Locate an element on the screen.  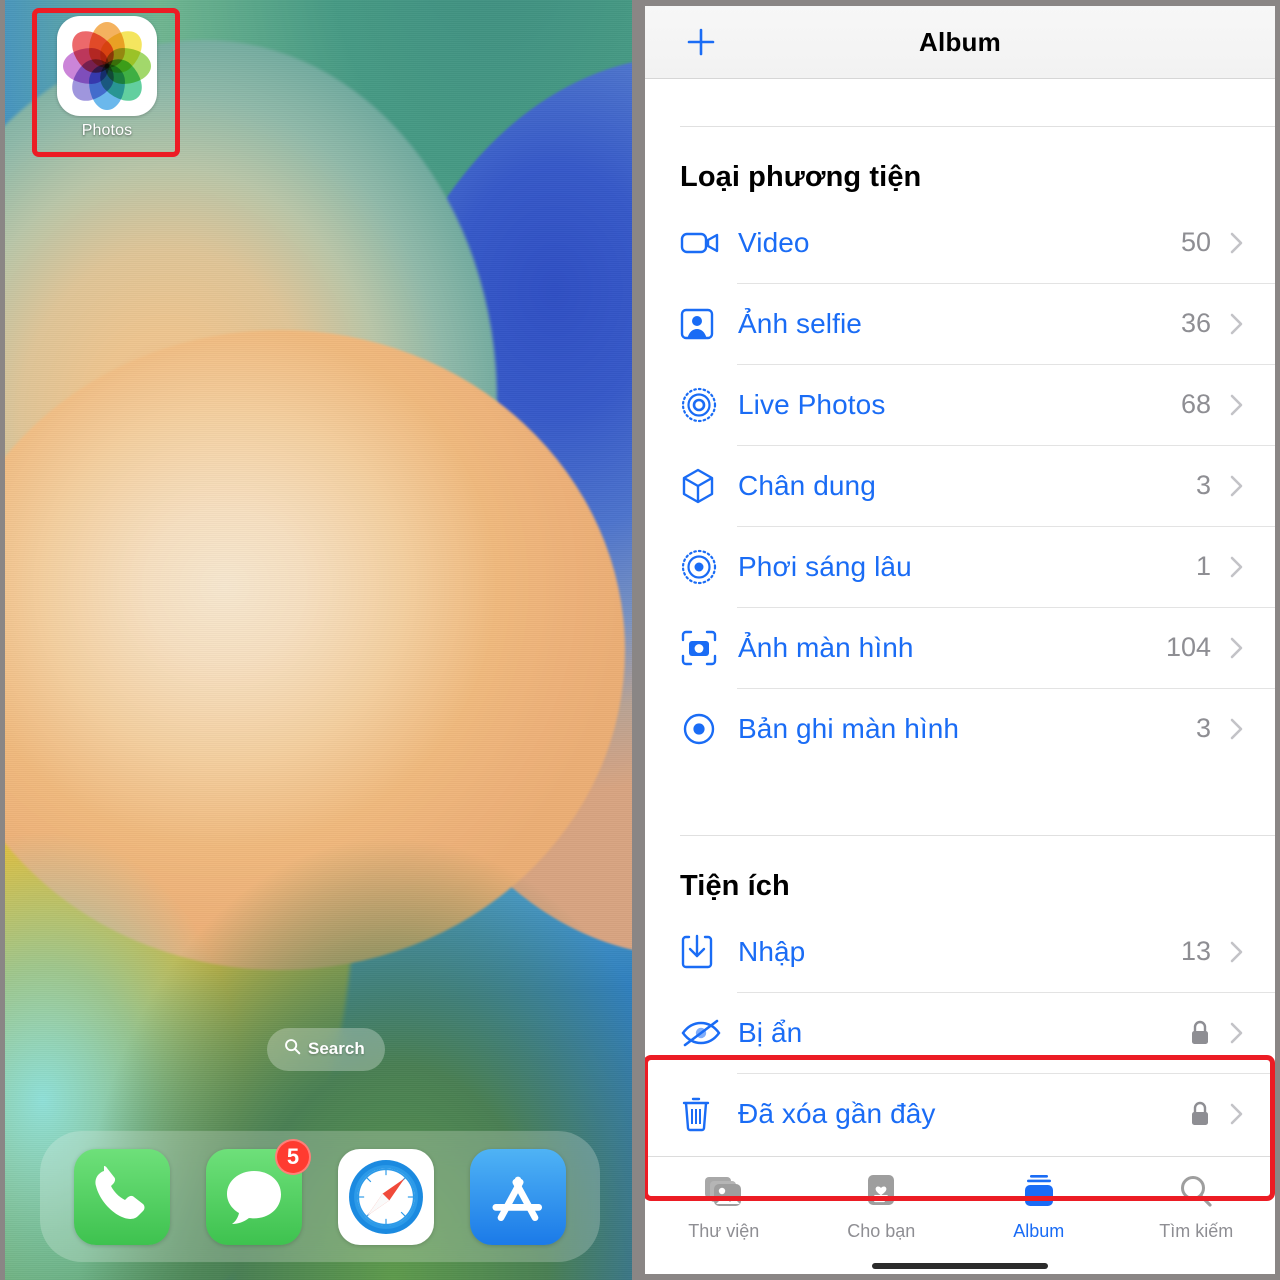
tab-albums: Album is located at coordinates (1039, 1207).